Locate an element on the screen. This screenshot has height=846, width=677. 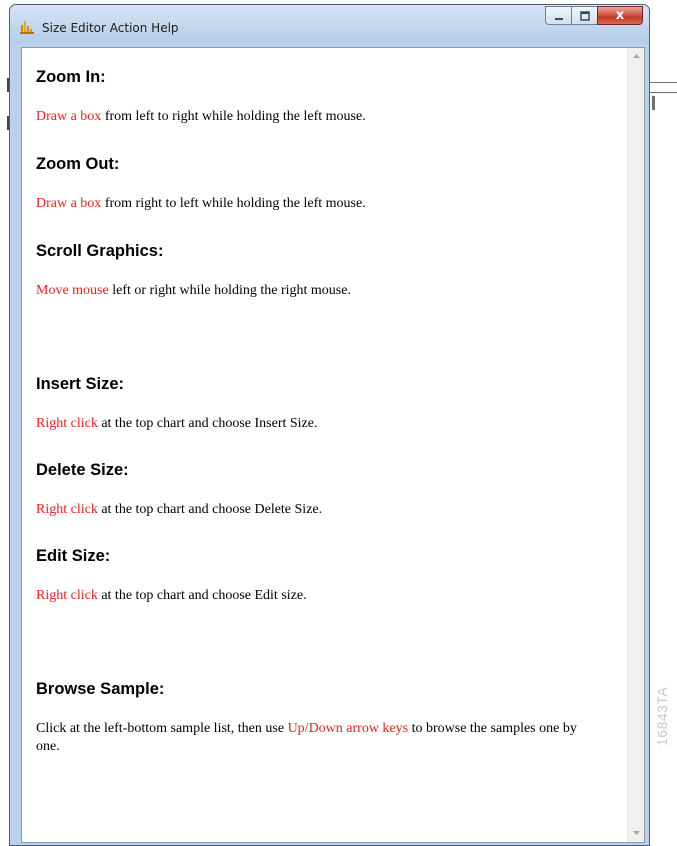
chevron-up-icon is located at coordinates (636, 56).